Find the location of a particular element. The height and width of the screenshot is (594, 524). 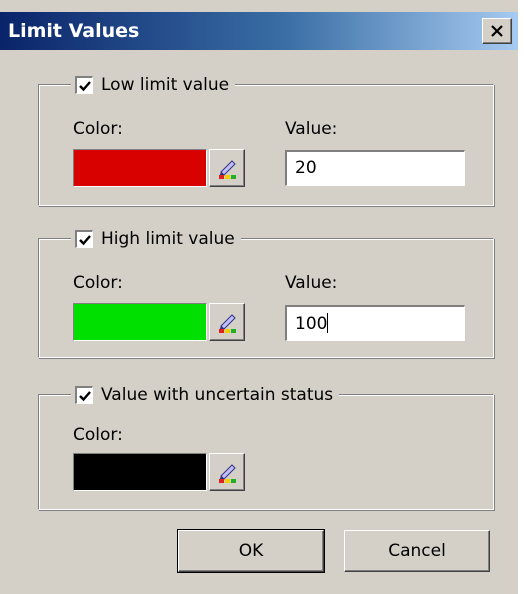

title-bar: Limit Values is located at coordinates (259, 31).